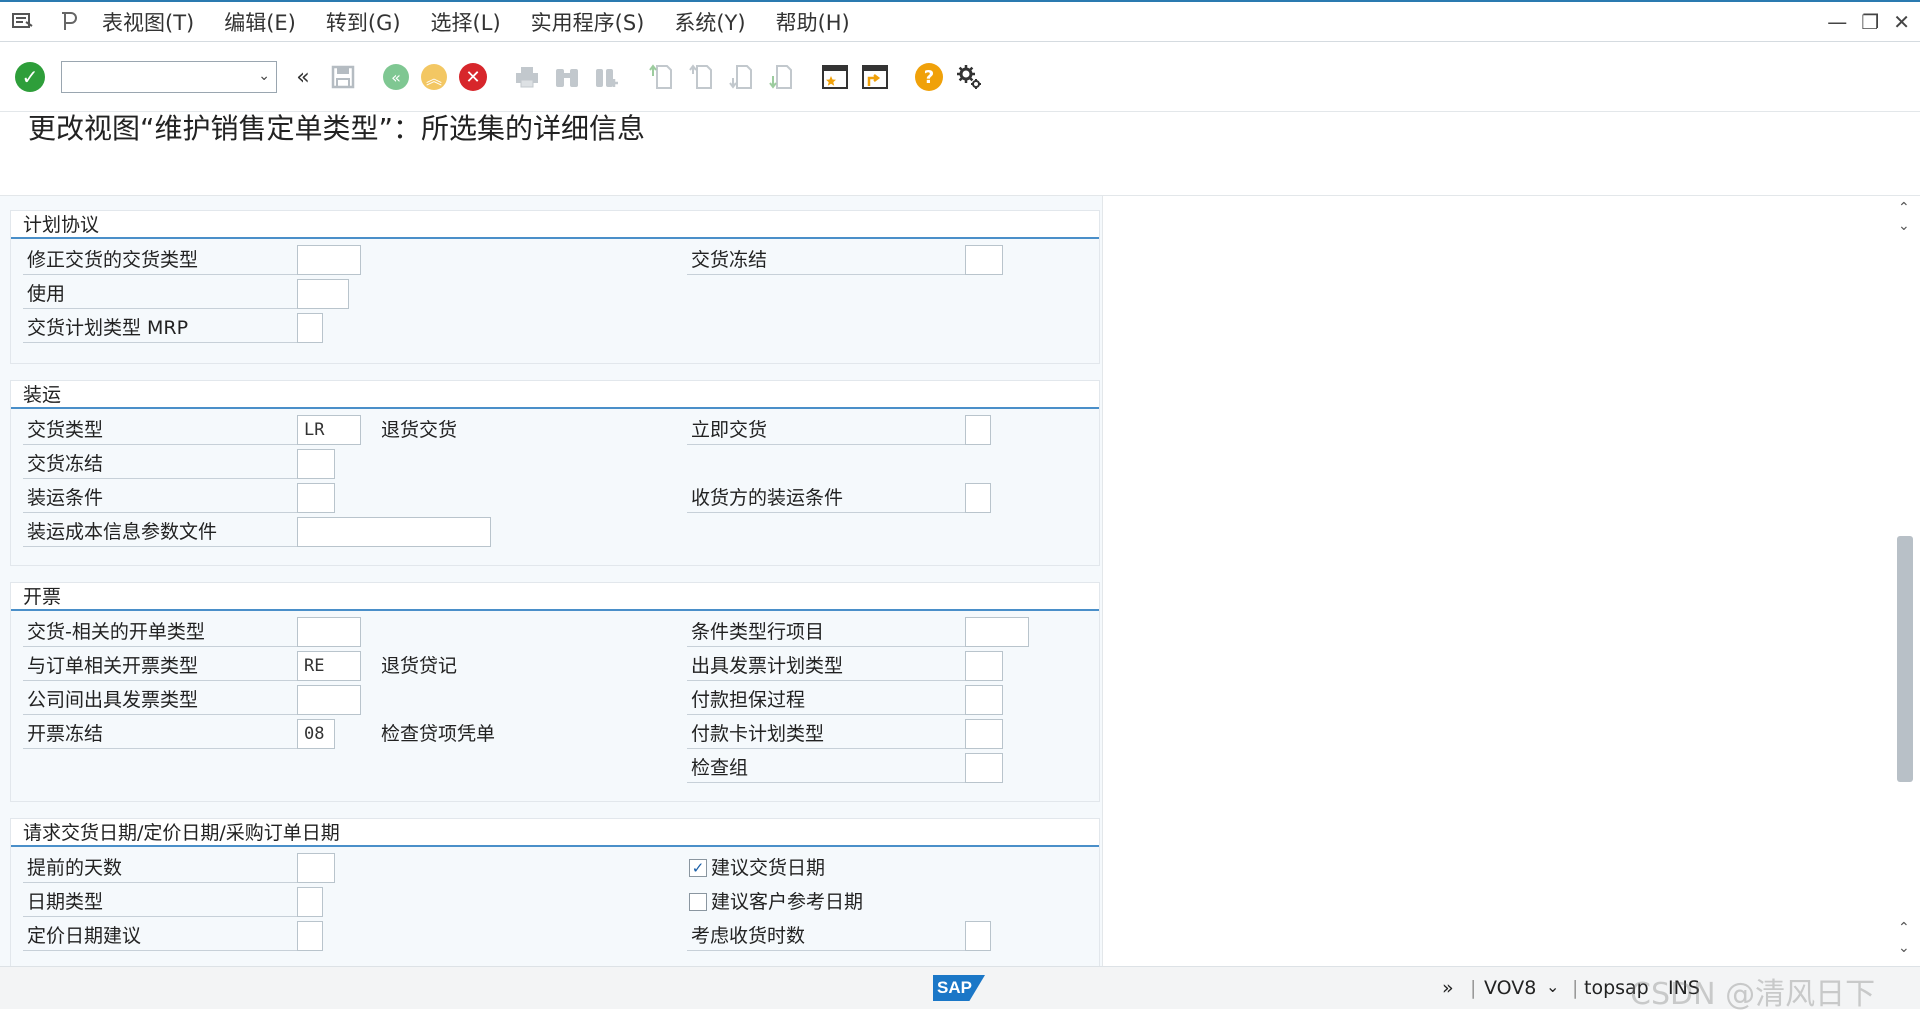 Image resolution: width=1920 pixels, height=1013 pixels. I want to click on checking-group-input, so click(984, 768).